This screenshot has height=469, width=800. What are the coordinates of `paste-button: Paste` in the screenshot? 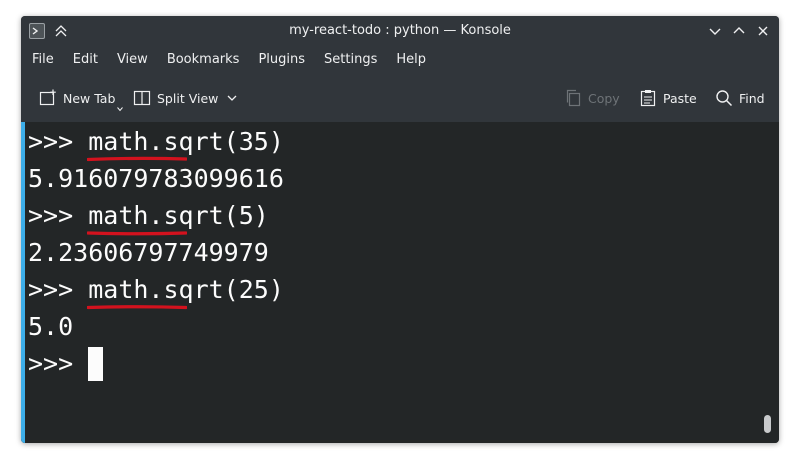 It's located at (668, 98).